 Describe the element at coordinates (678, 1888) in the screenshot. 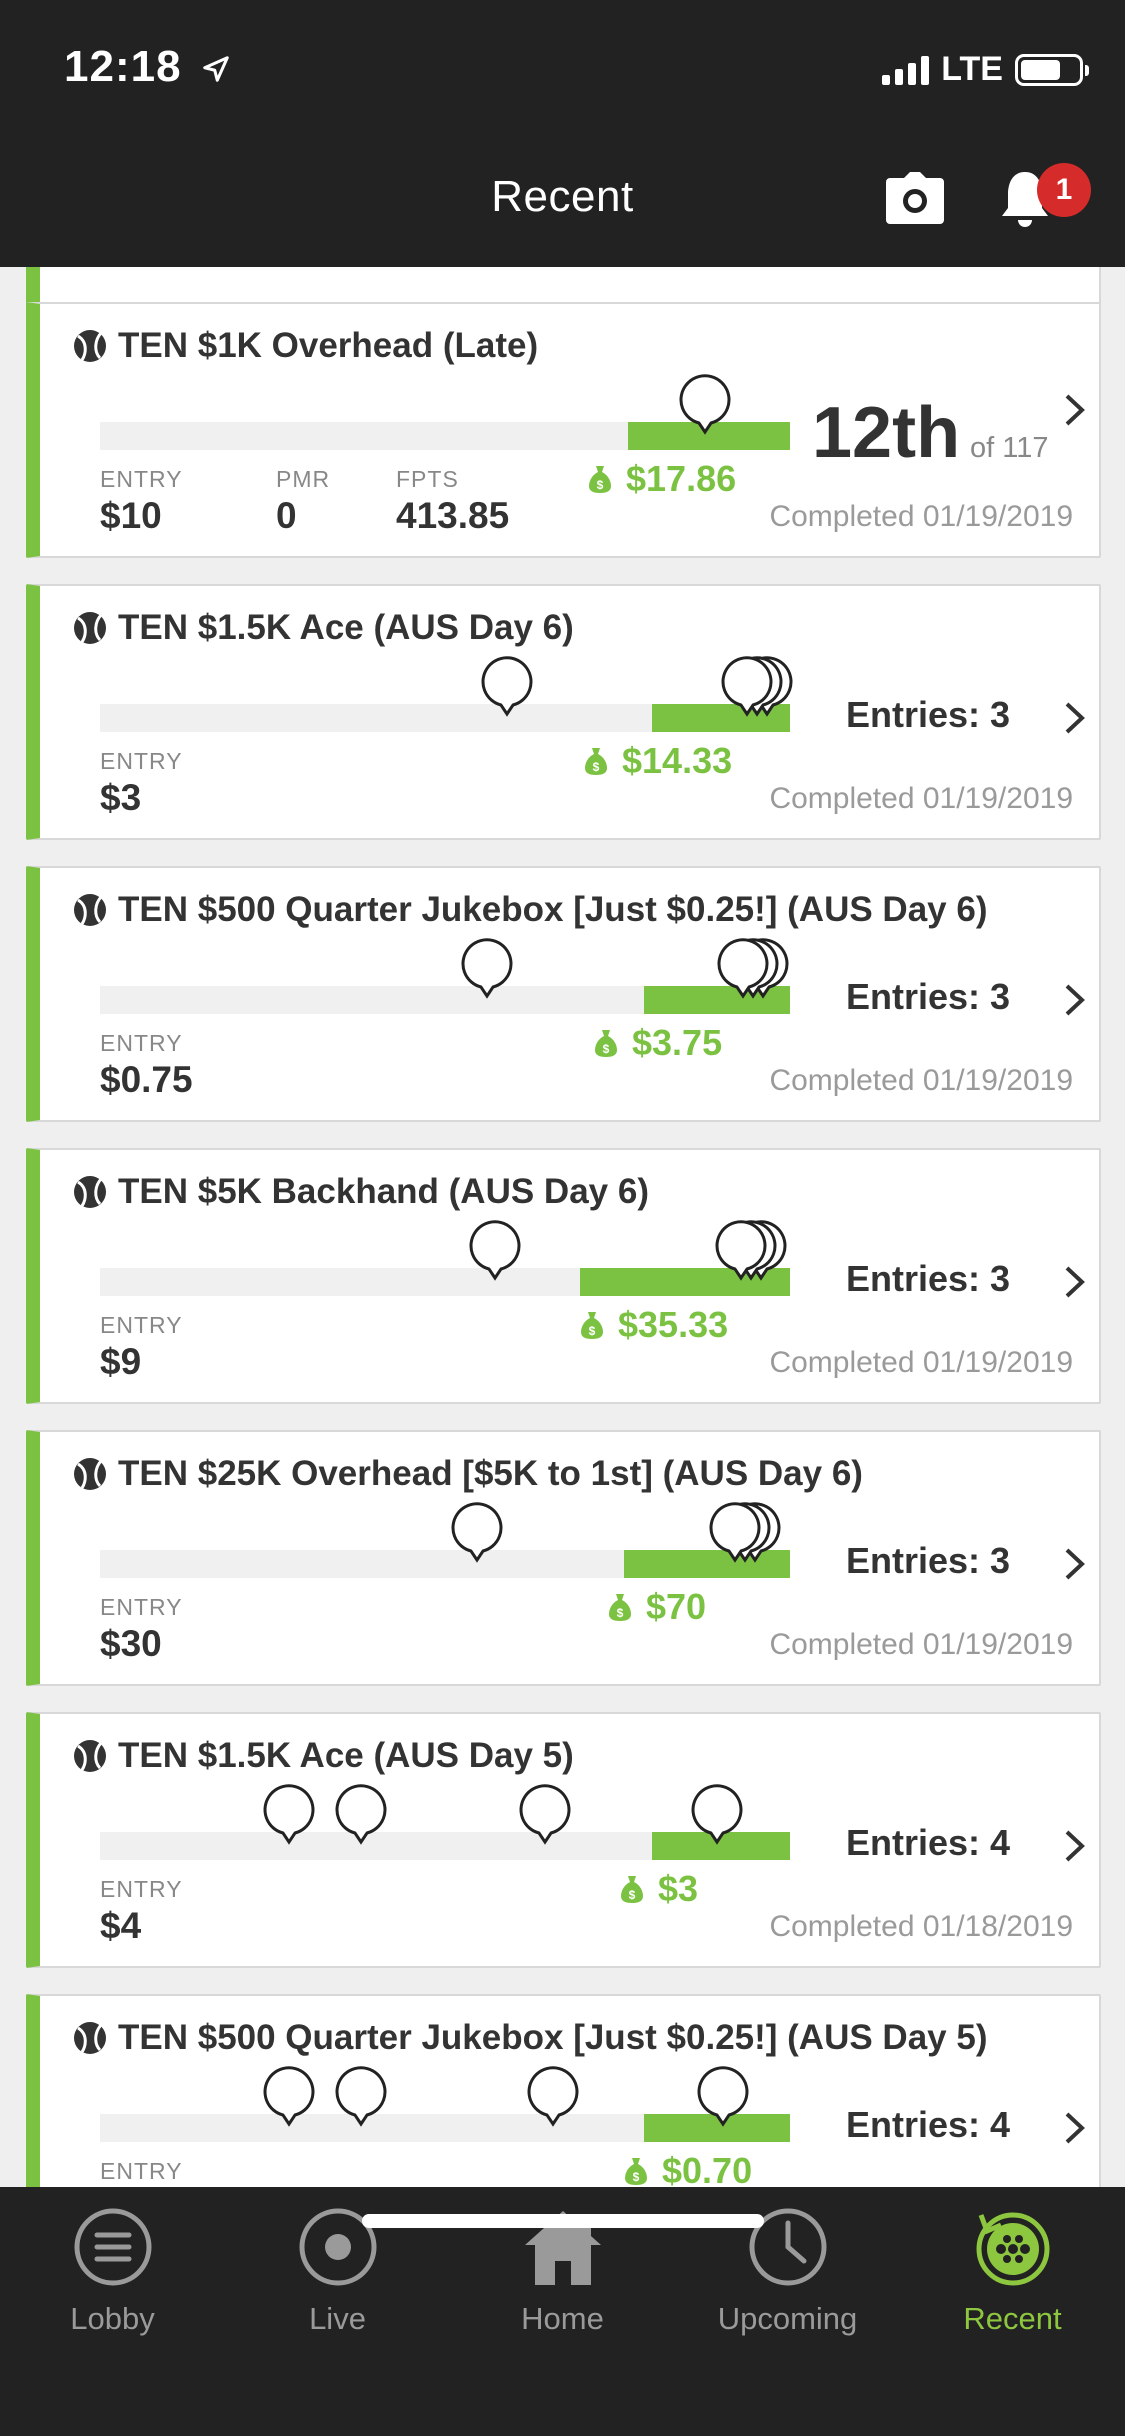

I see `prize-text: $3` at that location.